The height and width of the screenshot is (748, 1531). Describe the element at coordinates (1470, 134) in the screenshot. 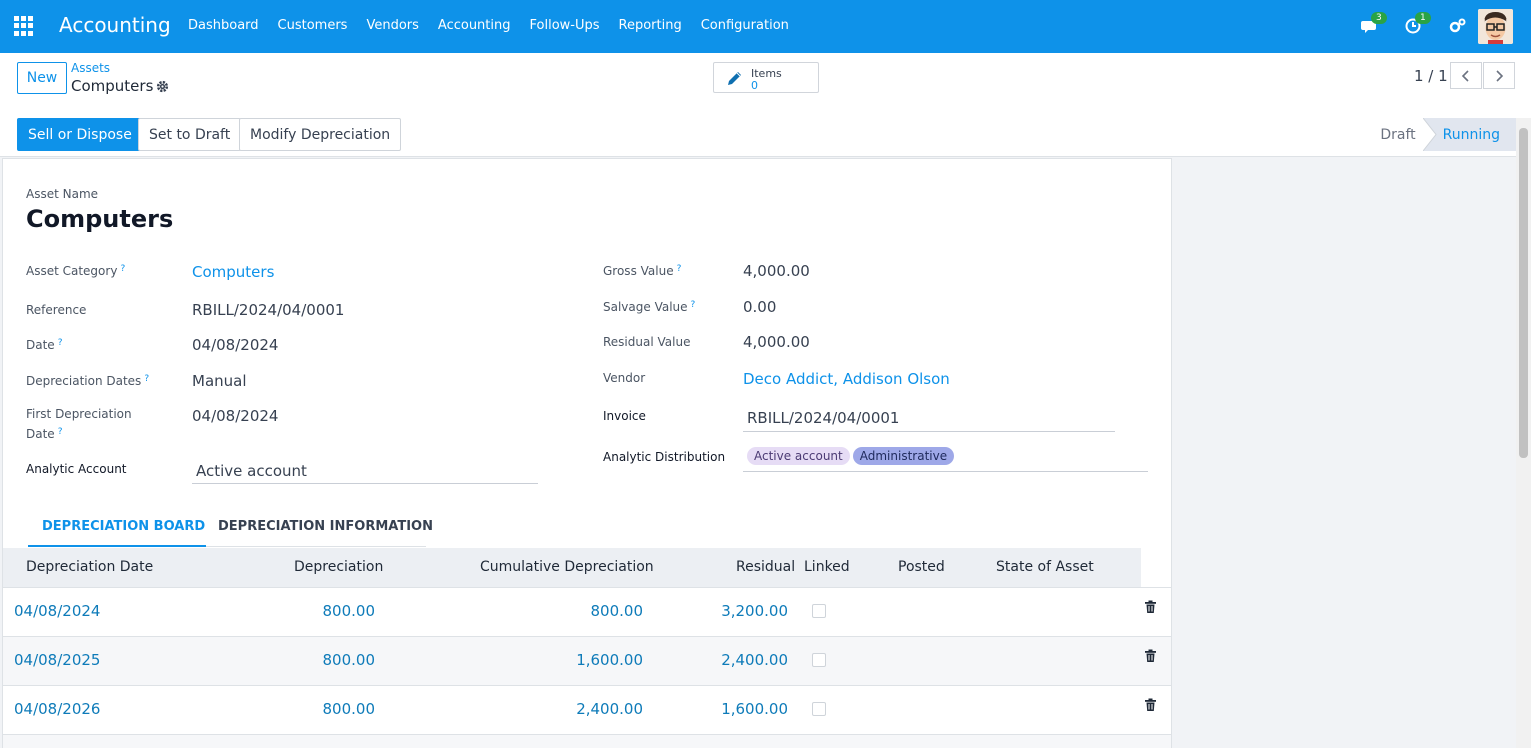

I see `status-running: Running` at that location.